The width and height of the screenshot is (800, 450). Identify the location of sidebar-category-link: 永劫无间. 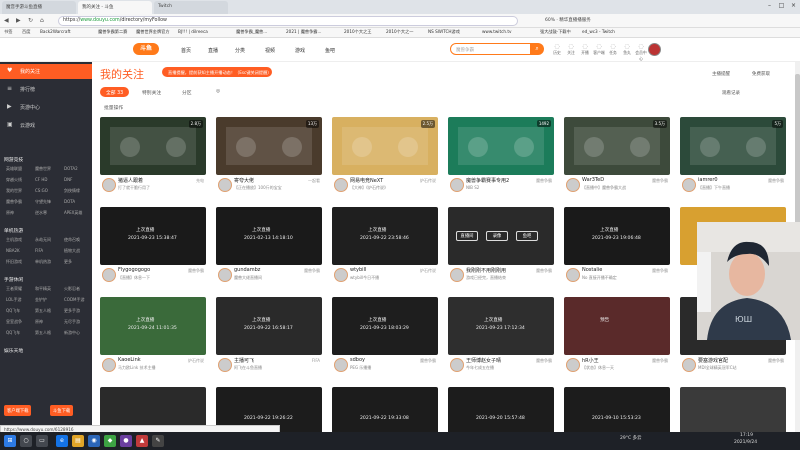
(43, 240).